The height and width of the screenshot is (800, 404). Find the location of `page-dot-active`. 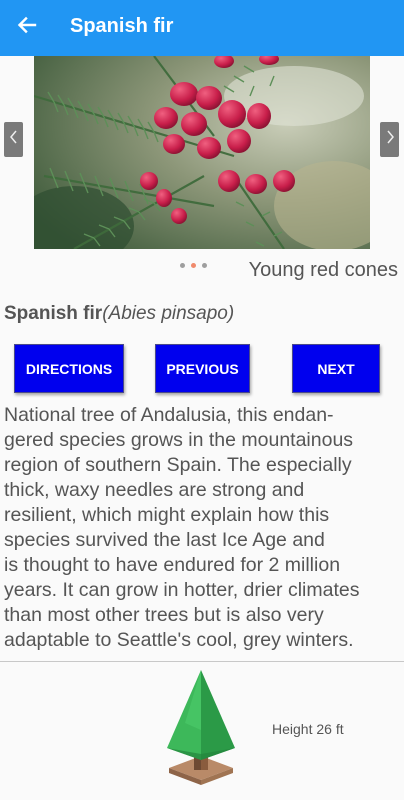

page-dot-active is located at coordinates (193, 265).